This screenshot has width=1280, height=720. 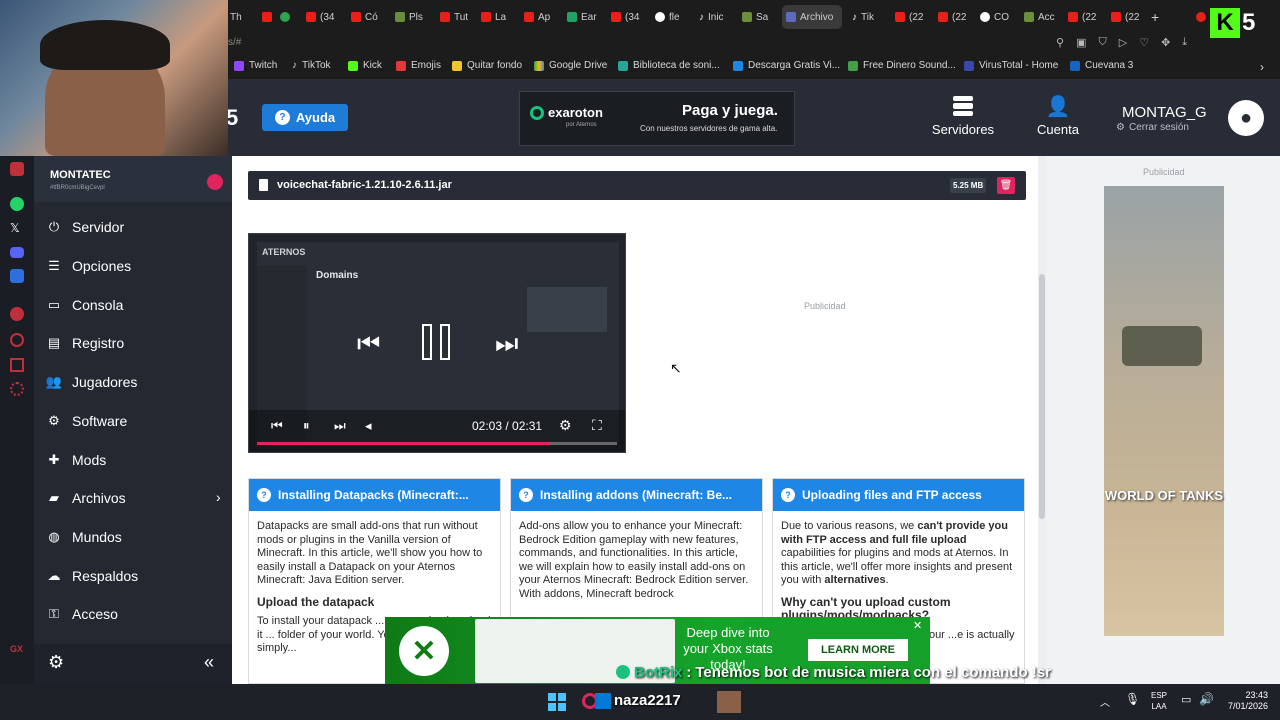 I want to click on sidebar-item-respaldos: ☁ Respaldos, so click(x=92, y=576).